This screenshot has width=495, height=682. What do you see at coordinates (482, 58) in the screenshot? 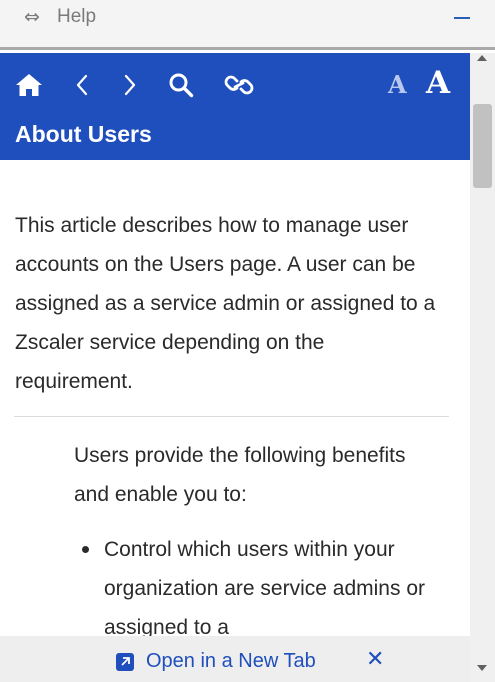
I see `scroll-up-arrow-icon` at bounding box center [482, 58].